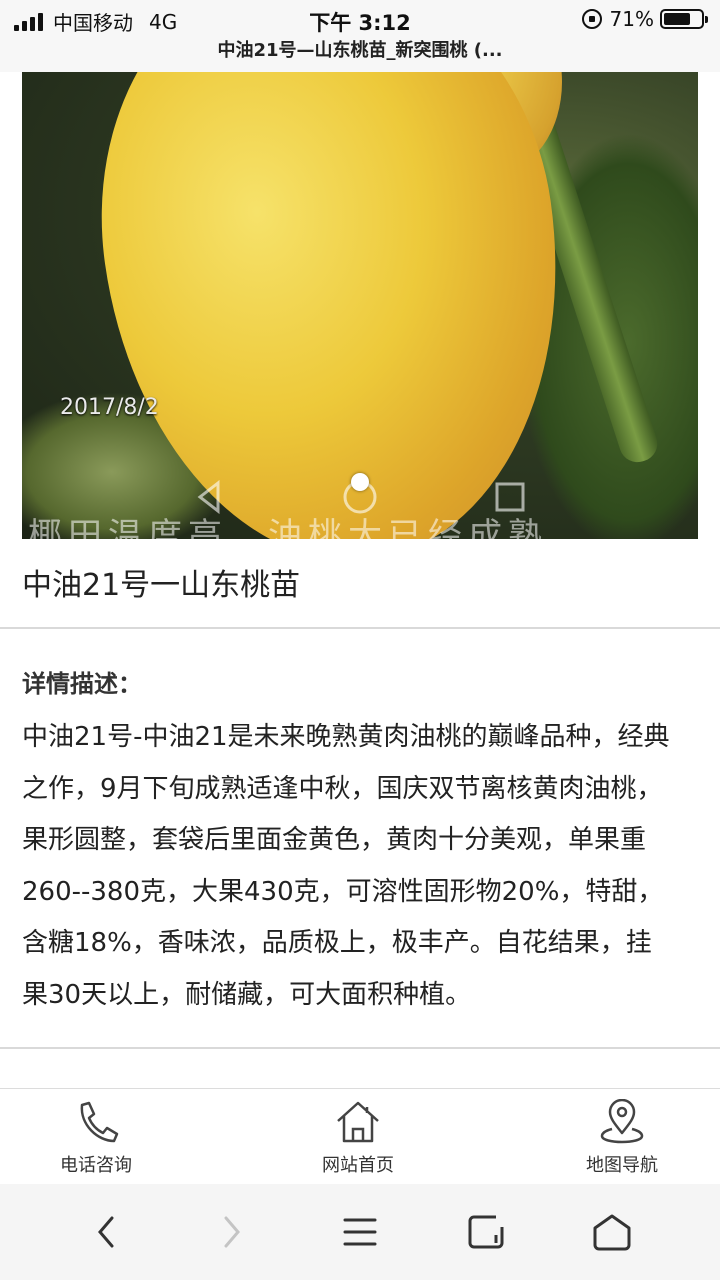 This screenshot has width=720, height=1280. I want to click on menu-icon, so click(360, 1232).